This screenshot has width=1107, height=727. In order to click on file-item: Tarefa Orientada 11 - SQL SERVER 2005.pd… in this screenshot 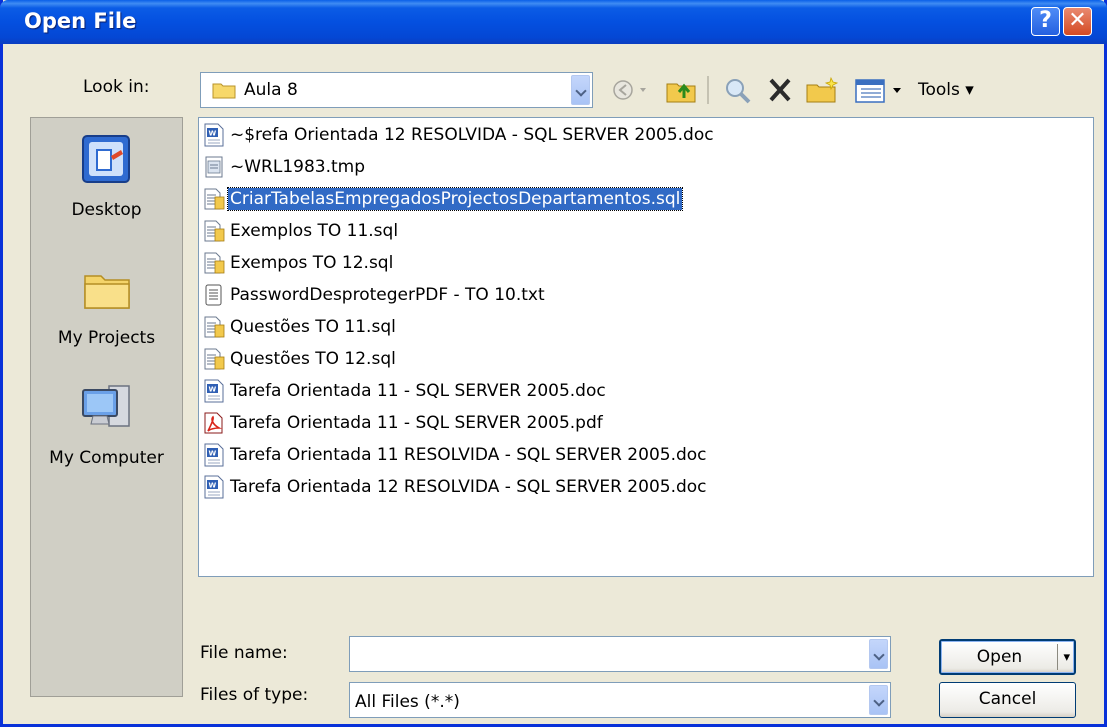, I will do `click(404, 423)`.